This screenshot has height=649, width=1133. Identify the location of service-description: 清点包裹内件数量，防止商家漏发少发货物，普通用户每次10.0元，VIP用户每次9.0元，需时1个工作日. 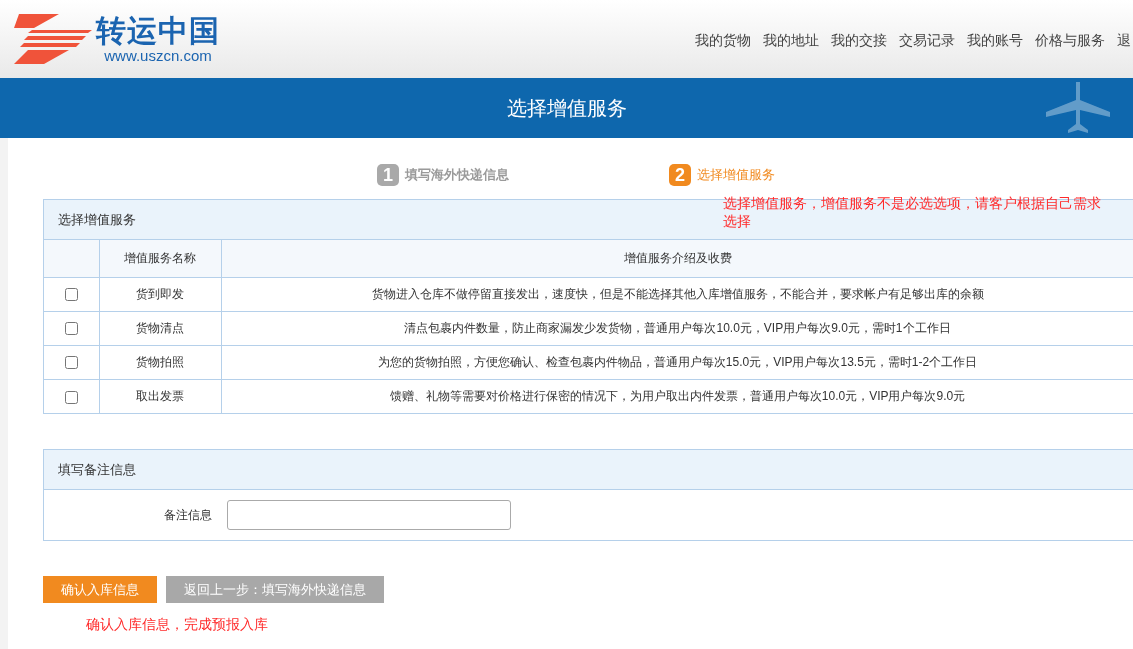
(677, 328).